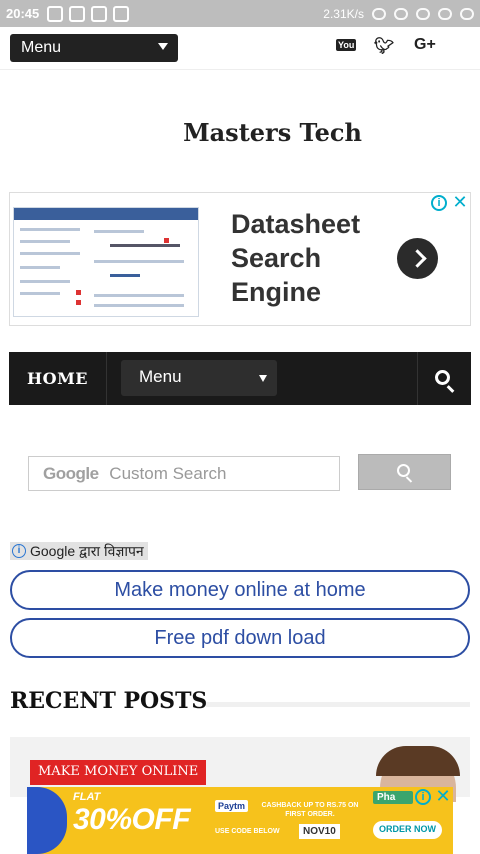  I want to click on ad-link-button: Free pdf down load, so click(240, 638).